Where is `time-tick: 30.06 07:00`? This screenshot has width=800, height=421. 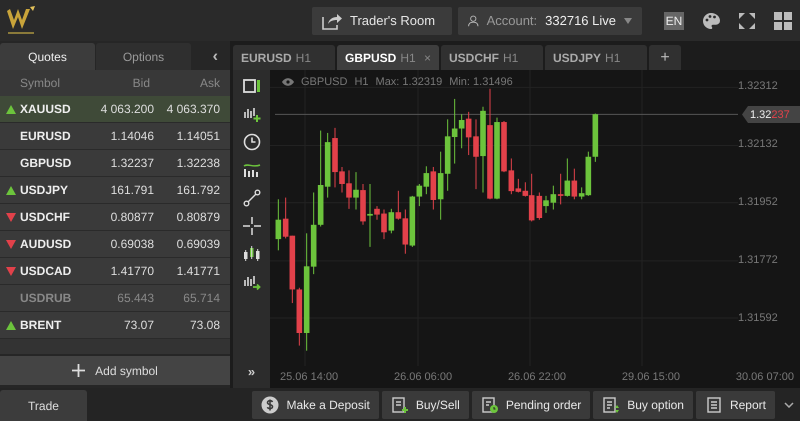 time-tick: 30.06 07:00 is located at coordinates (765, 377).